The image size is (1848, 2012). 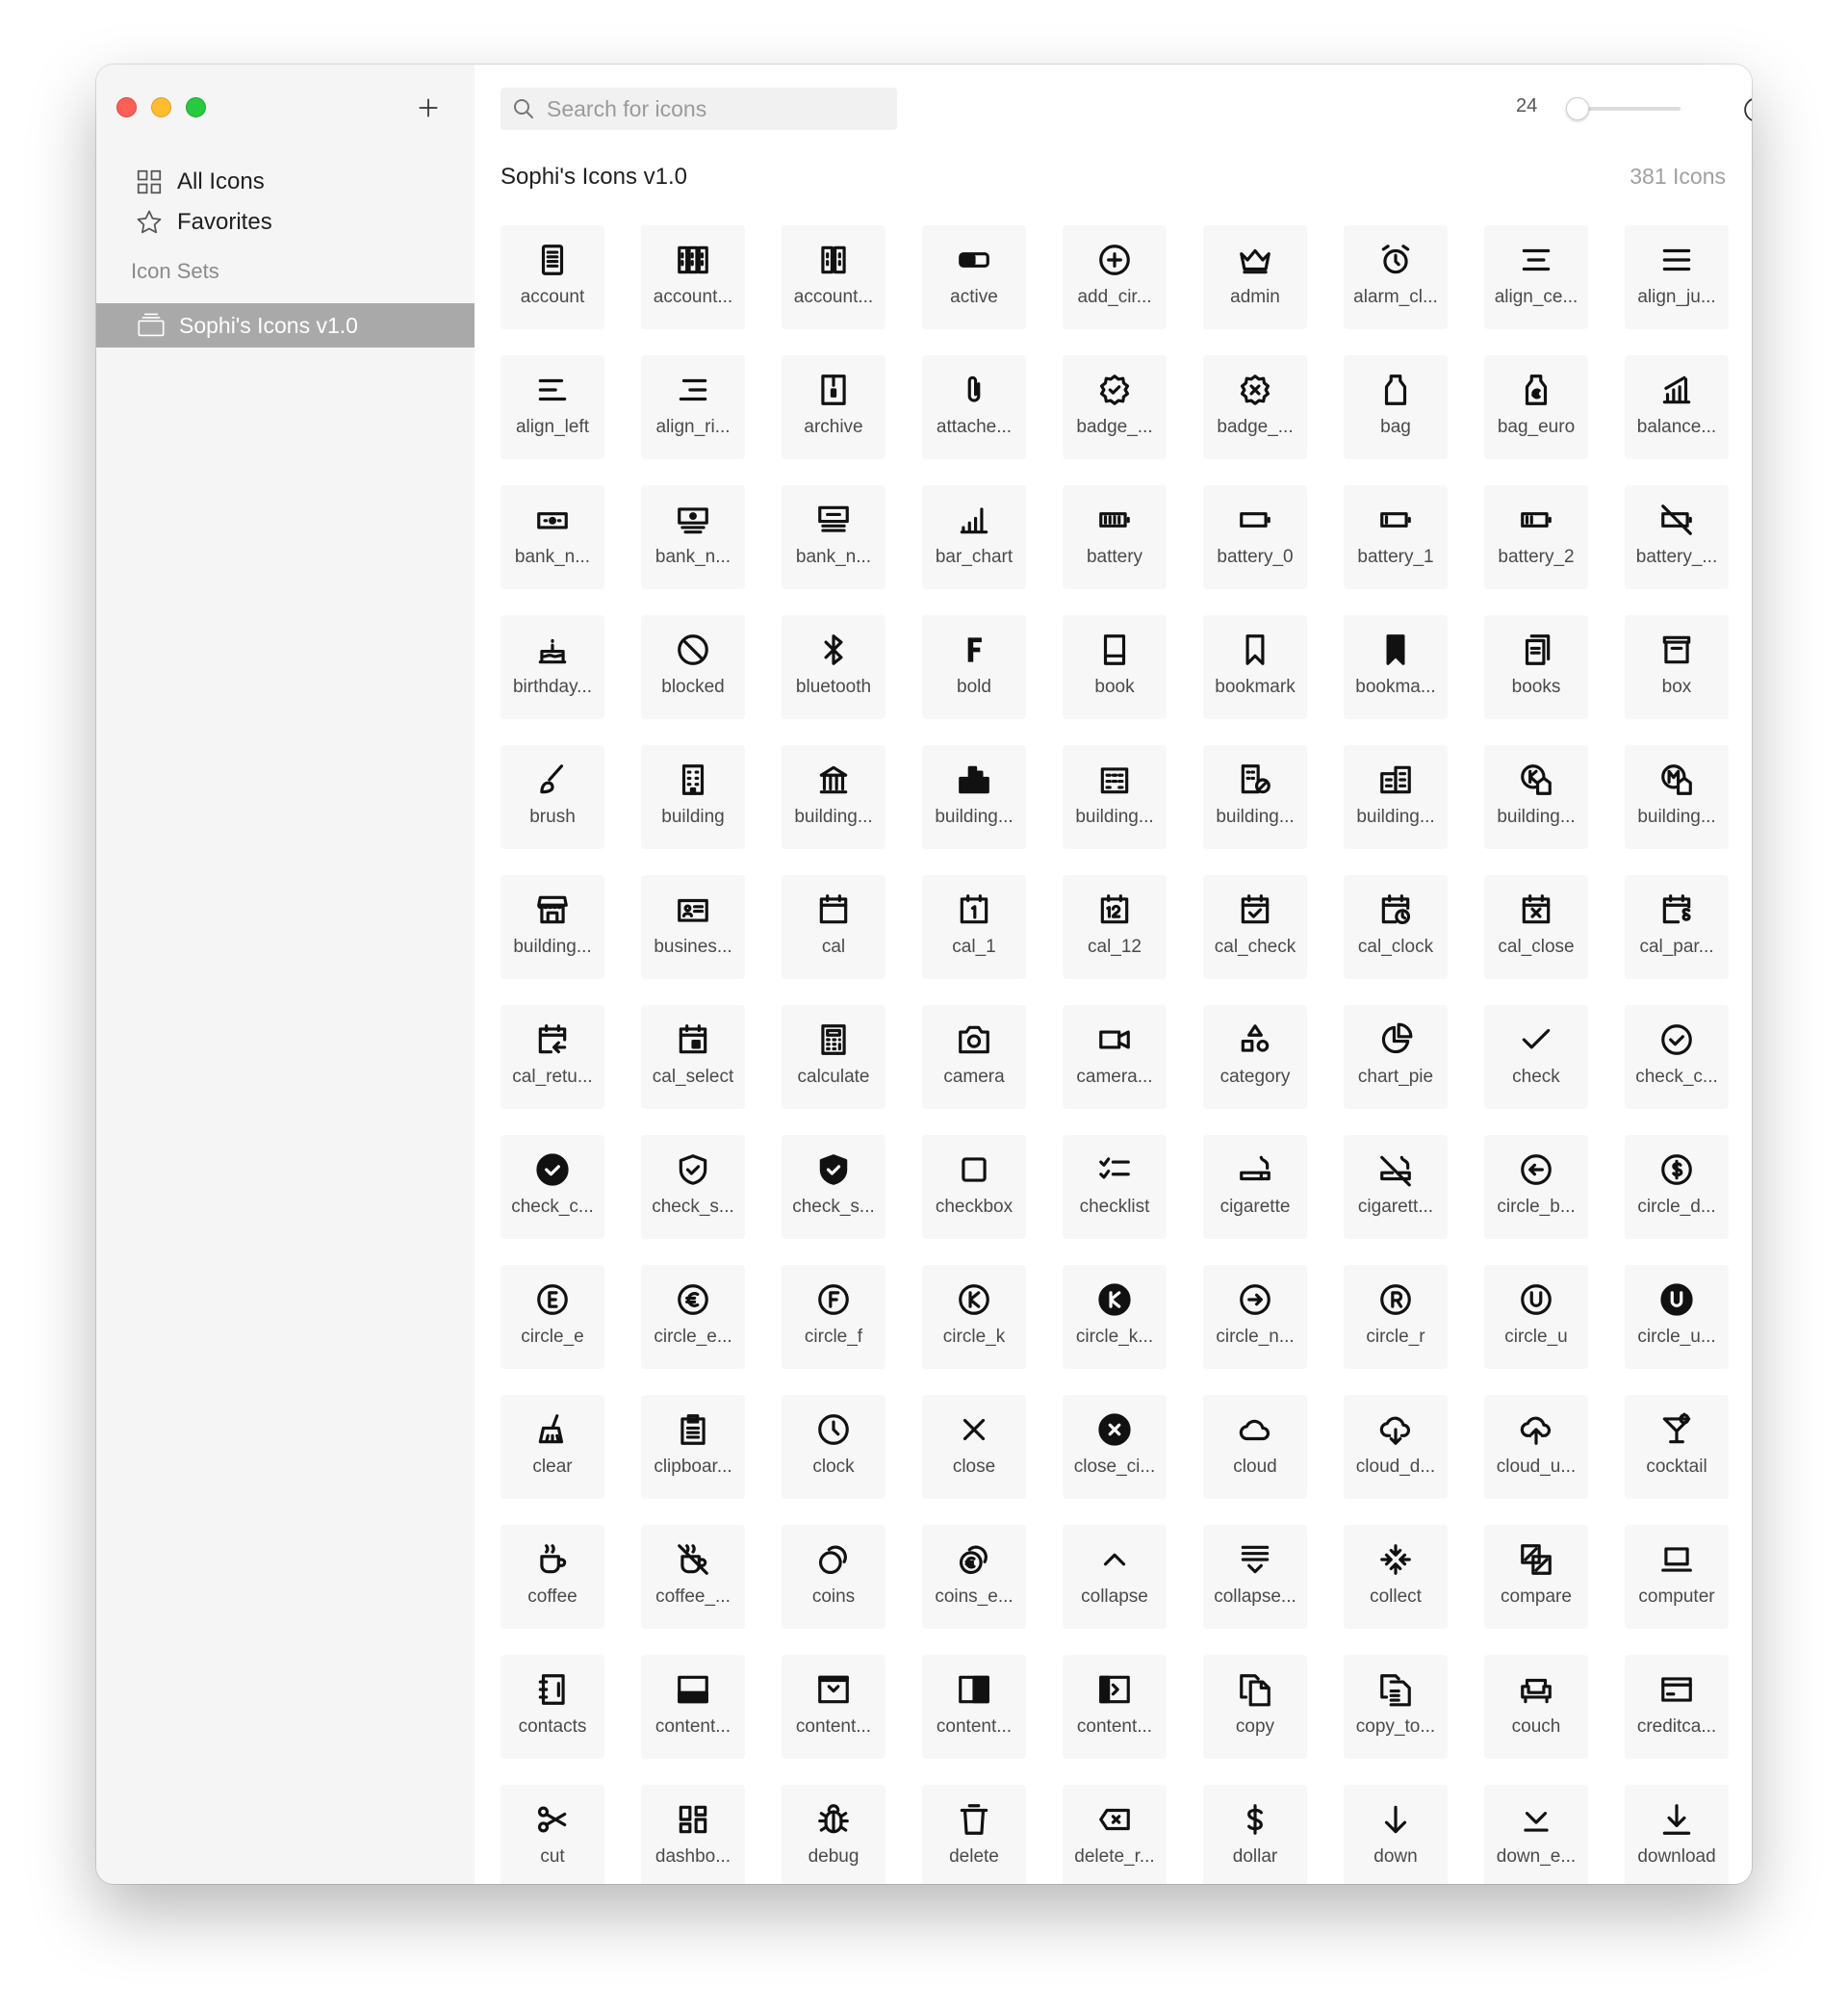 I want to click on icon-tile-bug: debug, so click(x=834, y=1835).